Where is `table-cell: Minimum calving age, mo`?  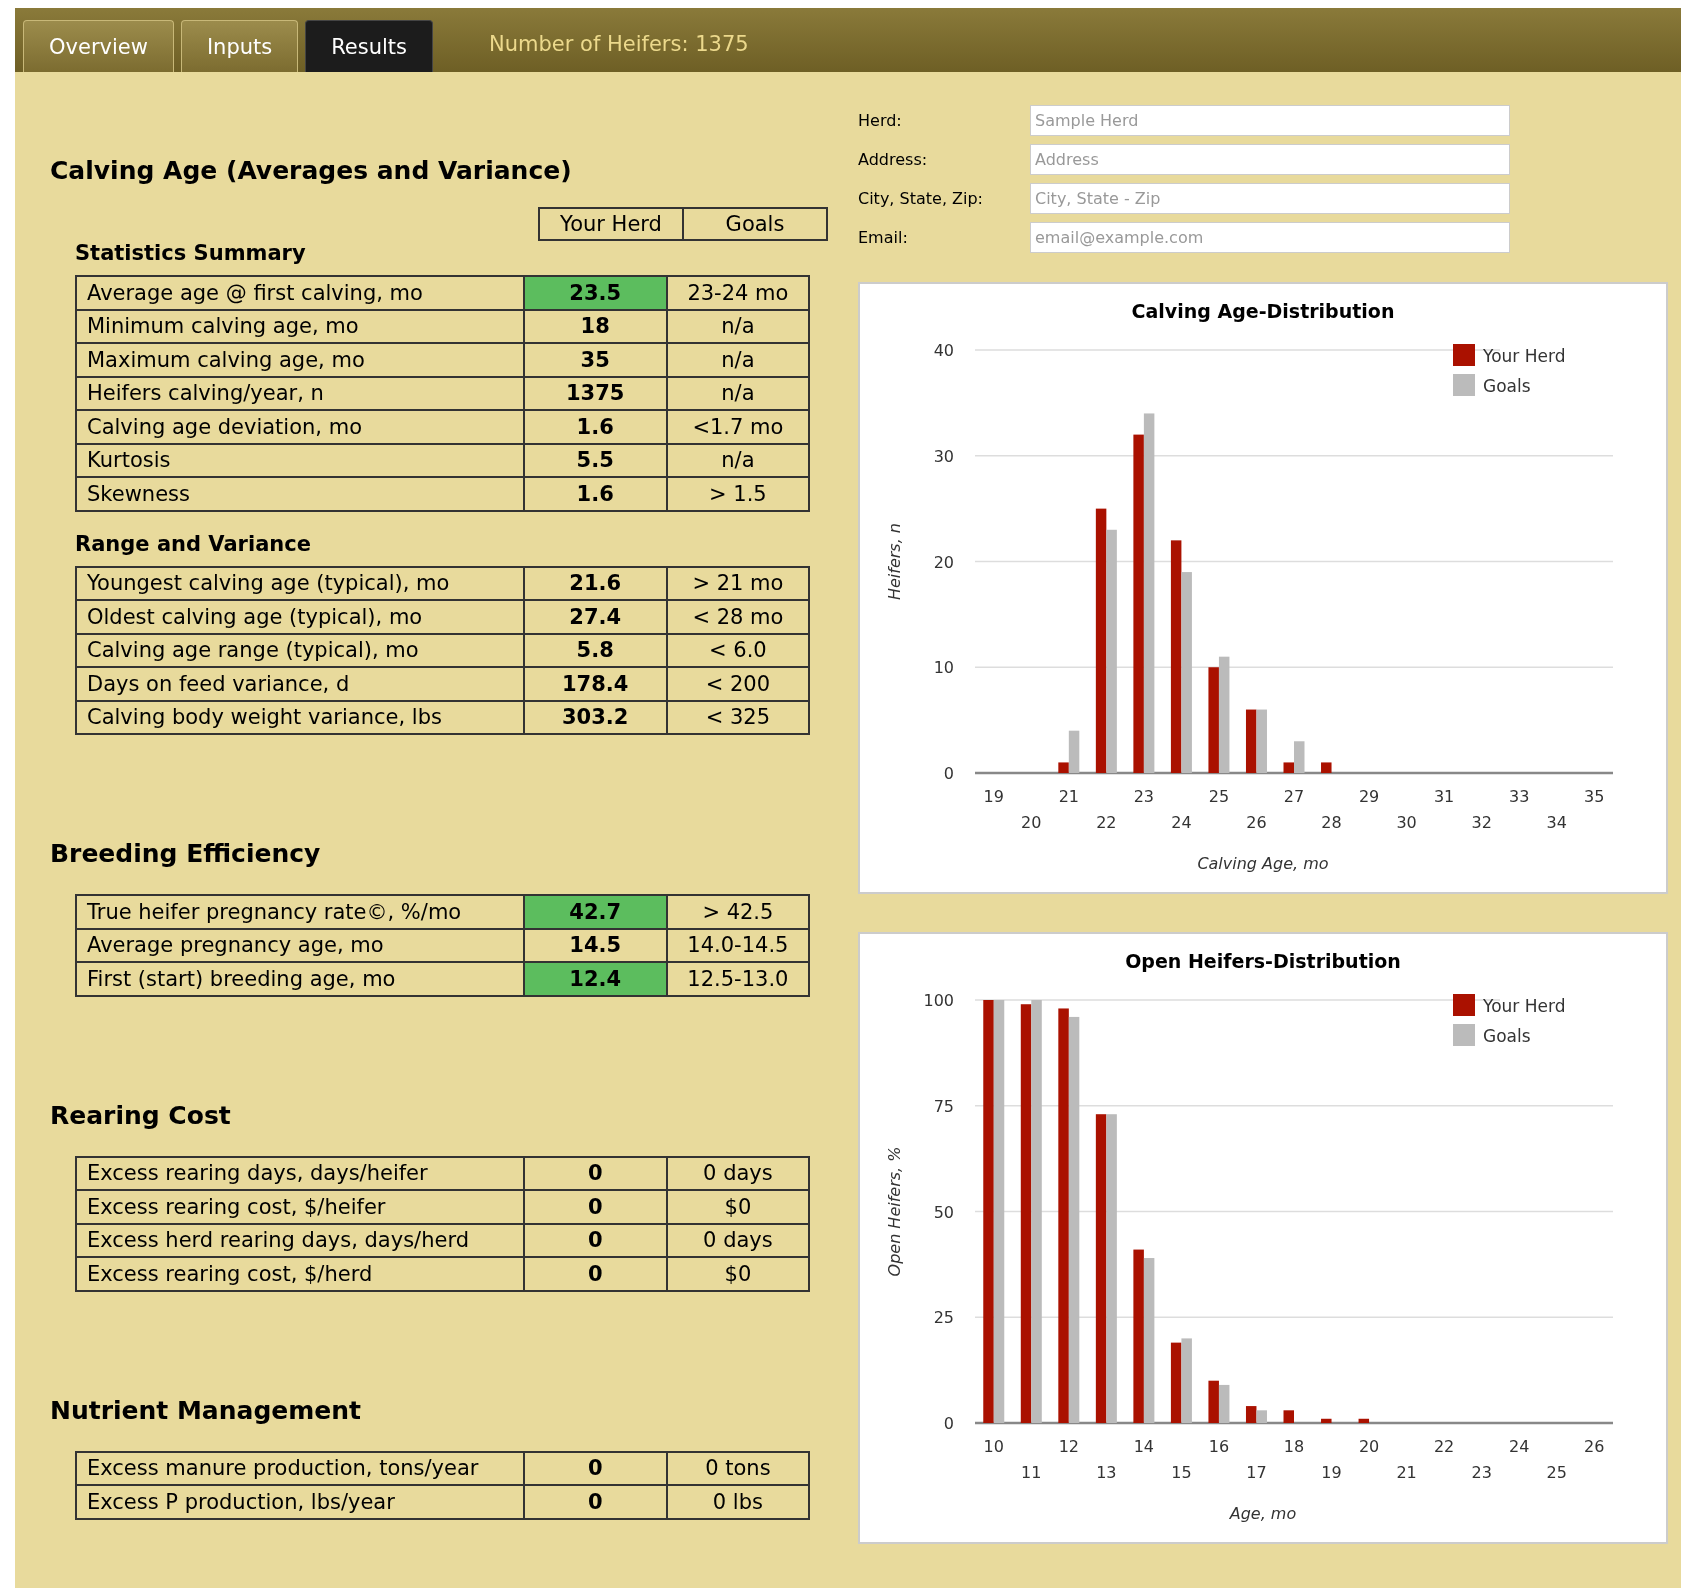 table-cell: Minimum calving age, mo is located at coordinates (300, 326).